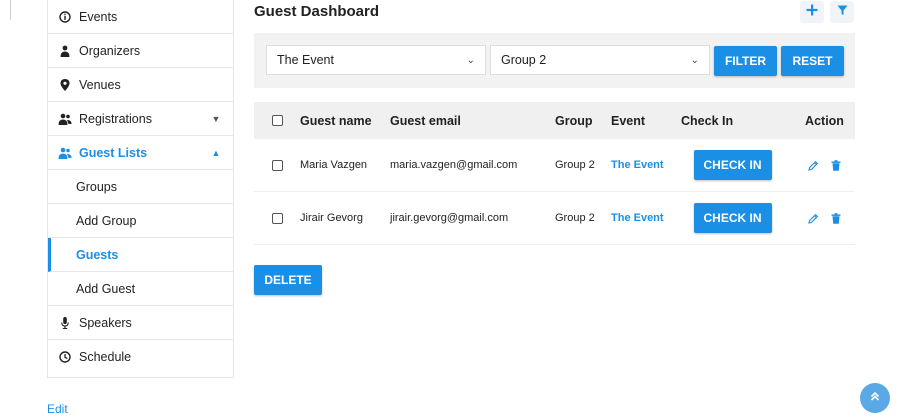 The width and height of the screenshot is (900, 420). I want to click on sidebar-item-label: Guest Lists, so click(113, 152).